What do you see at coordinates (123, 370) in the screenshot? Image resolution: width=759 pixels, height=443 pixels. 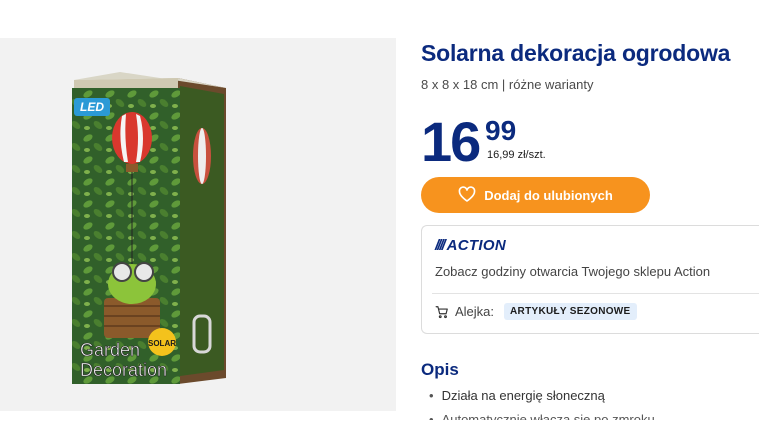 I see `svg-text: Decoration` at bounding box center [123, 370].